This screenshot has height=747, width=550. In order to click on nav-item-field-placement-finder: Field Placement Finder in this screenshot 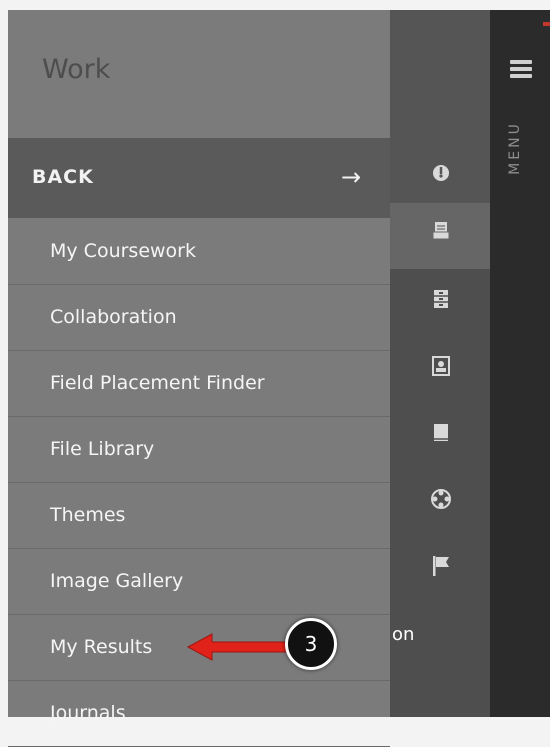, I will do `click(199, 383)`.